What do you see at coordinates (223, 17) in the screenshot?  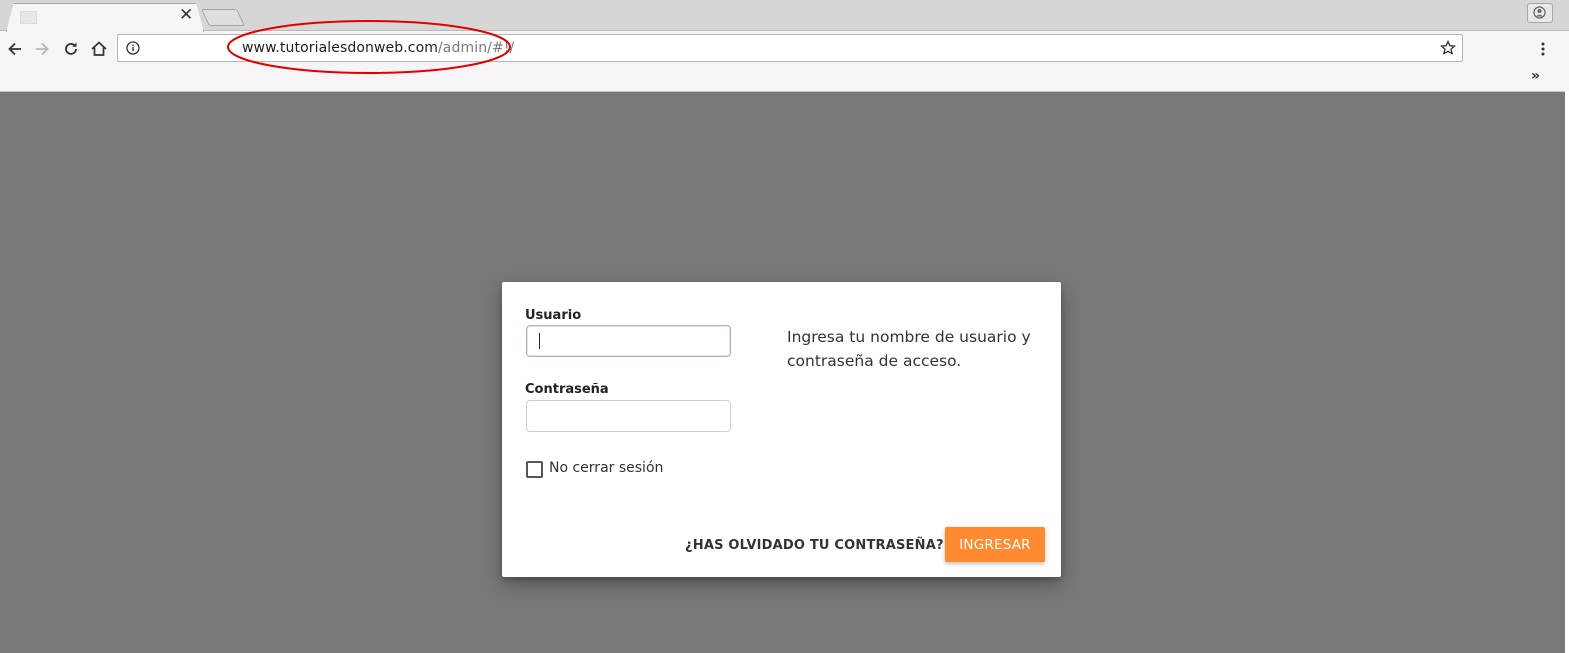 I see `new-tab-button` at bounding box center [223, 17].